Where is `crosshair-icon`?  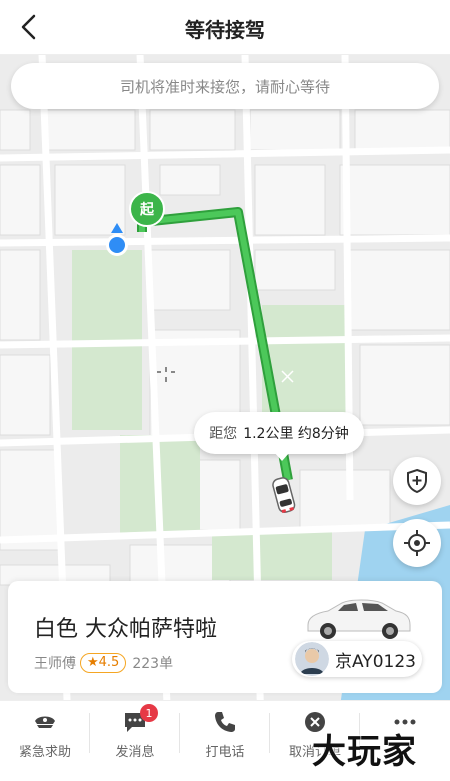
crosshair-icon is located at coordinates (417, 543).